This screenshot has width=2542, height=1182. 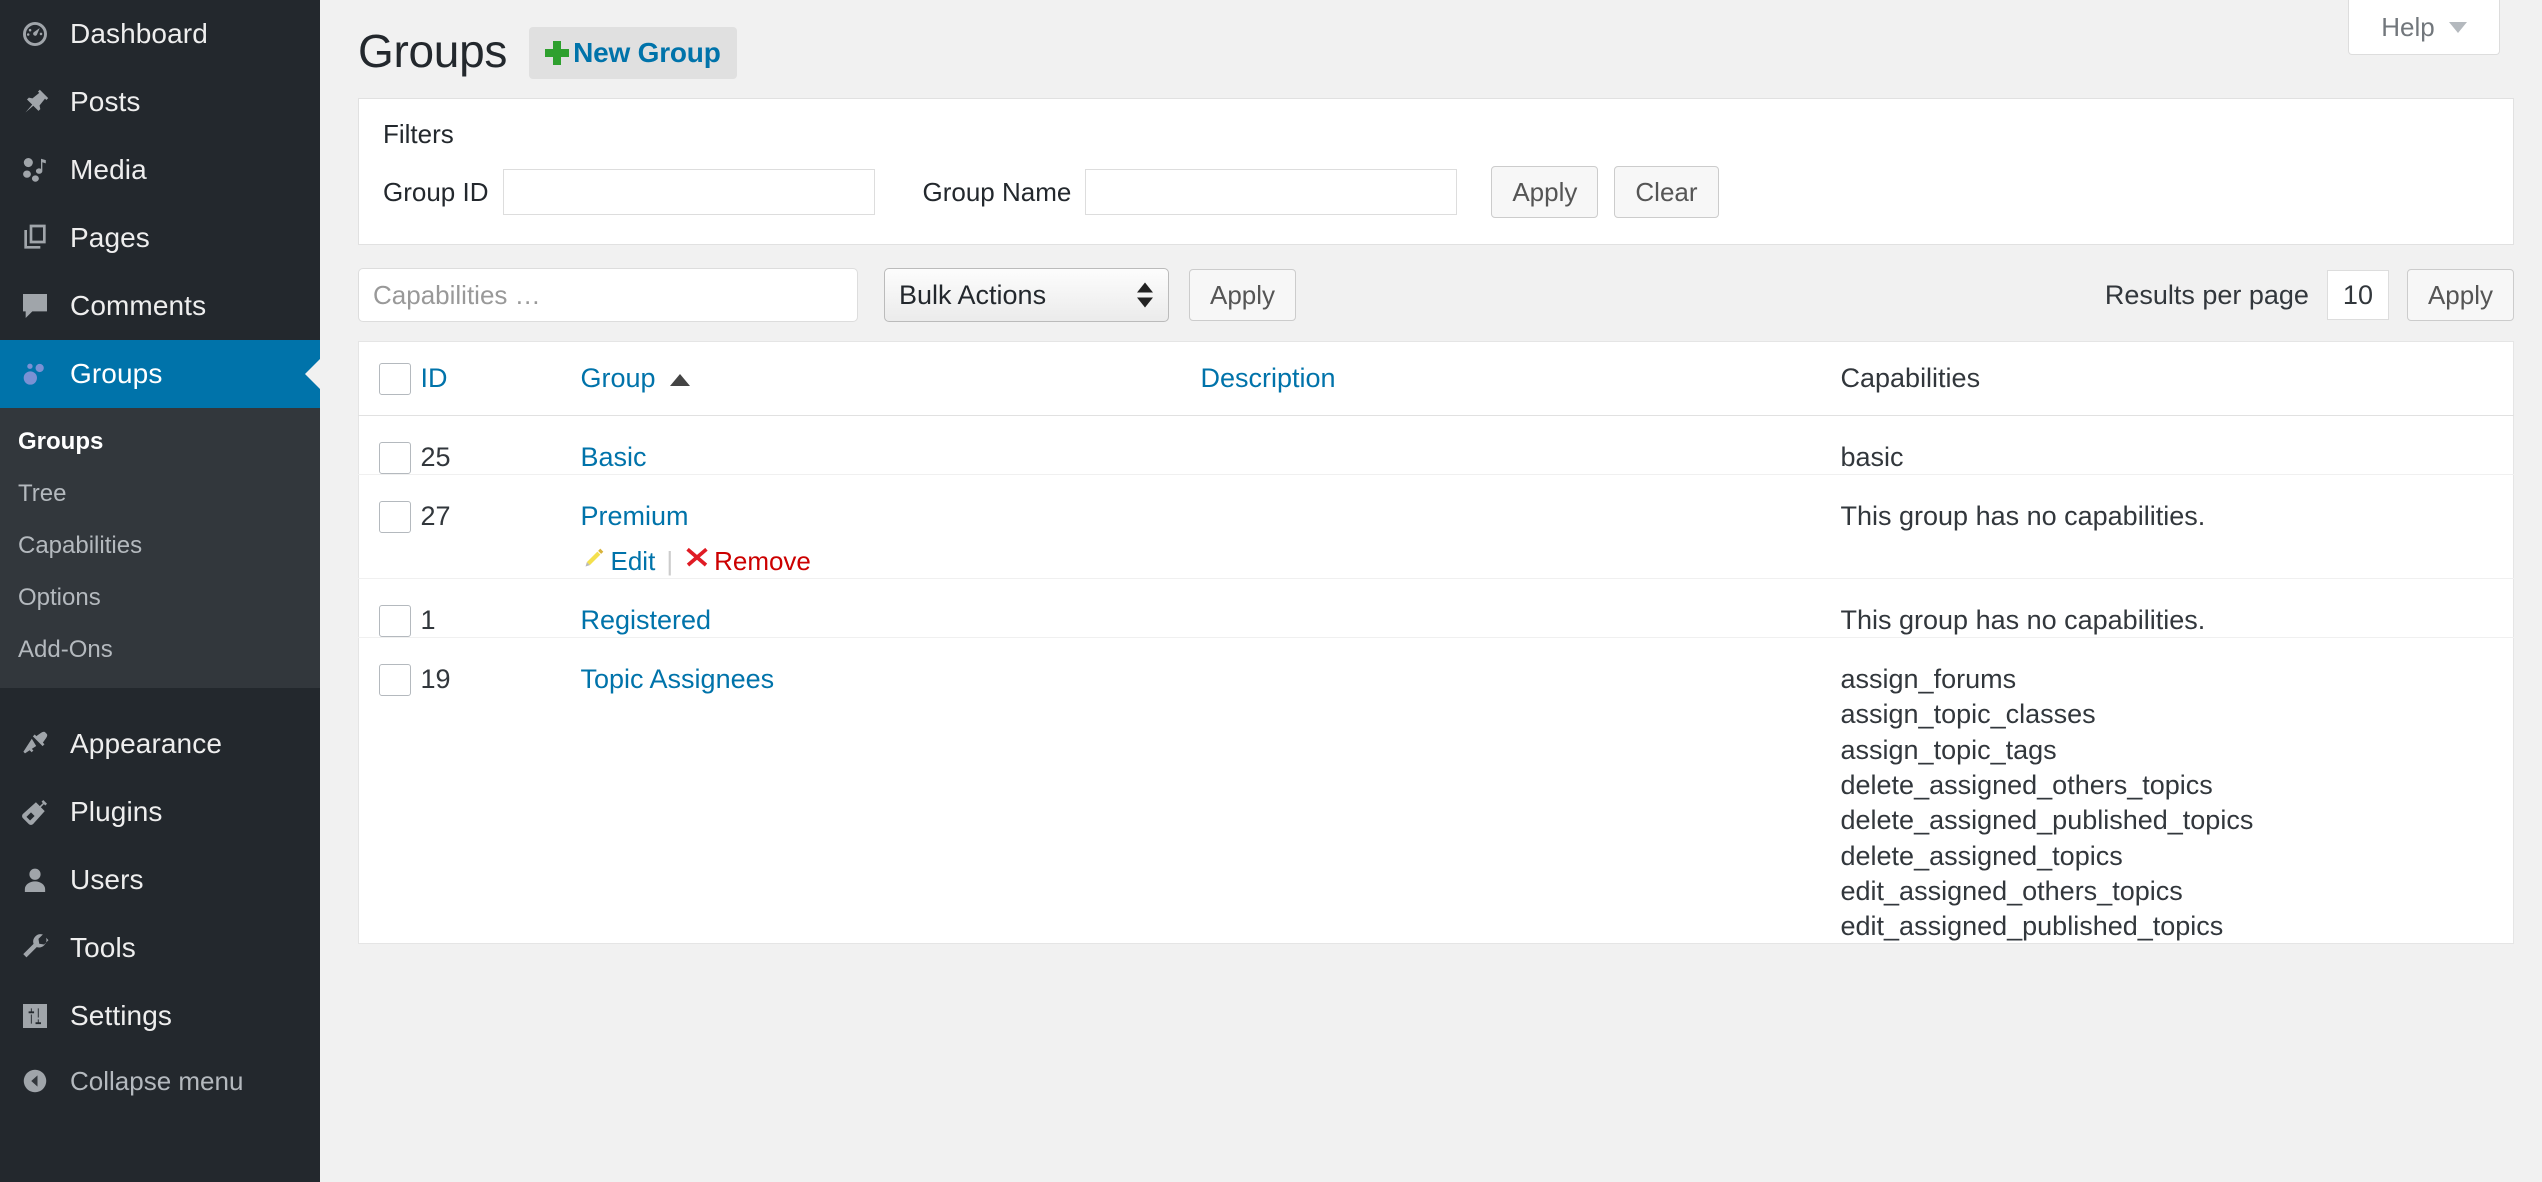 What do you see at coordinates (433, 51) in the screenshot?
I see `page-title: Groups` at bounding box center [433, 51].